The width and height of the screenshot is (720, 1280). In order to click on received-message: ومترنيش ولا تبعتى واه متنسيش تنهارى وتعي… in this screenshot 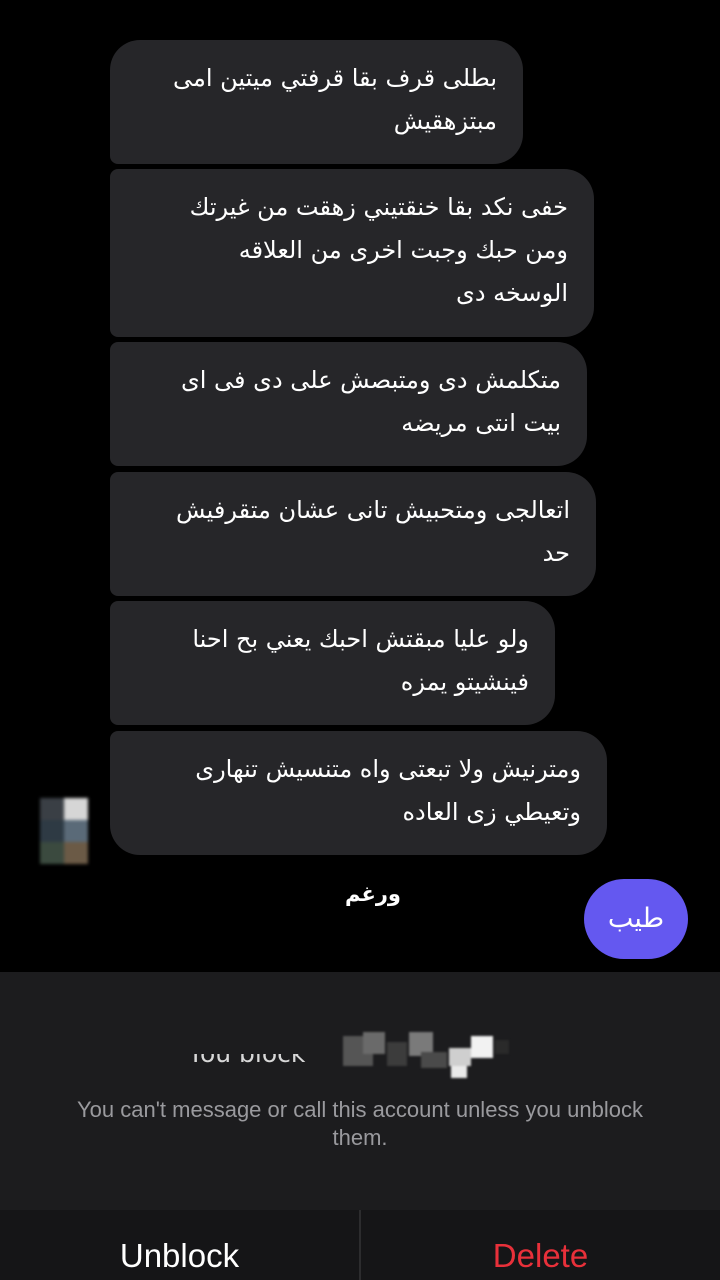, I will do `click(358, 793)`.